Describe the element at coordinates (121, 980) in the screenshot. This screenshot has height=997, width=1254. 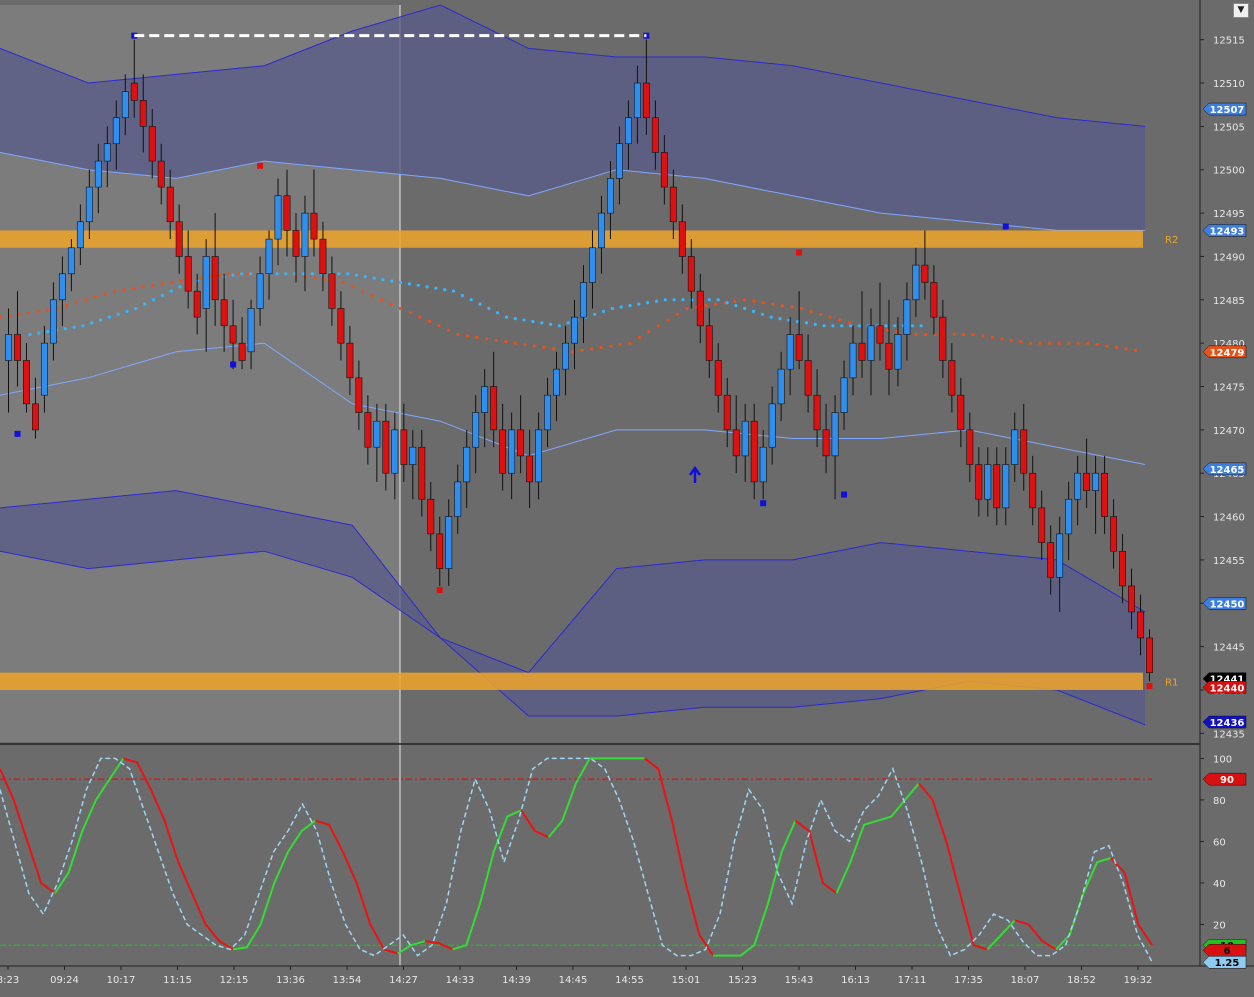
I see `time-tick-label: 10:17` at that location.